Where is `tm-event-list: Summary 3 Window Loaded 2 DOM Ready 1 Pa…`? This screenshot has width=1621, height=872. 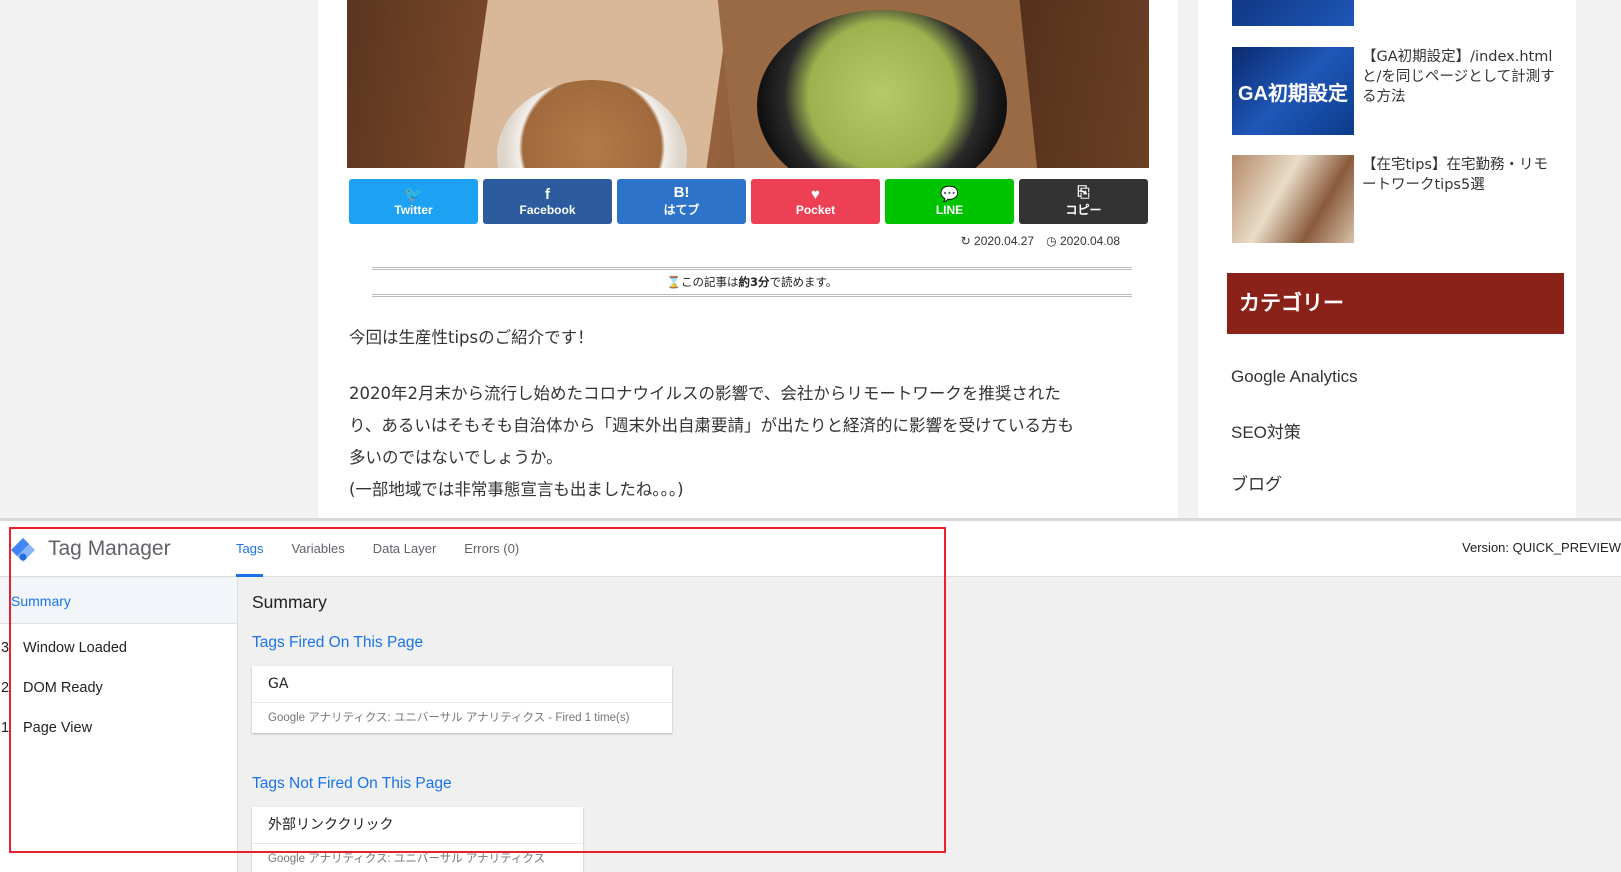
tm-event-list: Summary 3 Window Loaded 2 DOM Ready 1 Pa… is located at coordinates (119, 725).